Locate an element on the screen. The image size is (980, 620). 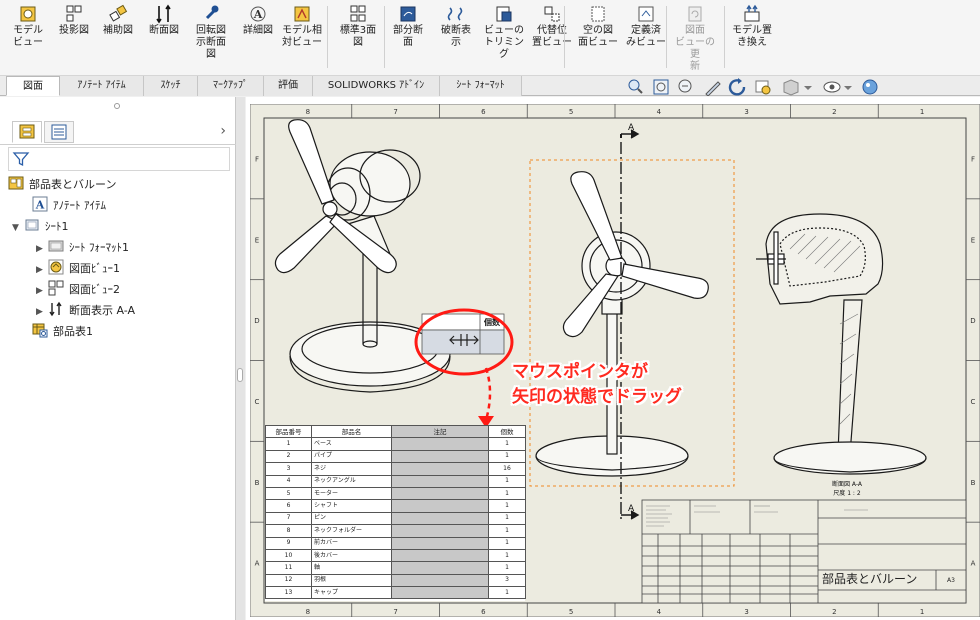
detail-view-button: A 詳細図 is located at coordinates (258, 20).